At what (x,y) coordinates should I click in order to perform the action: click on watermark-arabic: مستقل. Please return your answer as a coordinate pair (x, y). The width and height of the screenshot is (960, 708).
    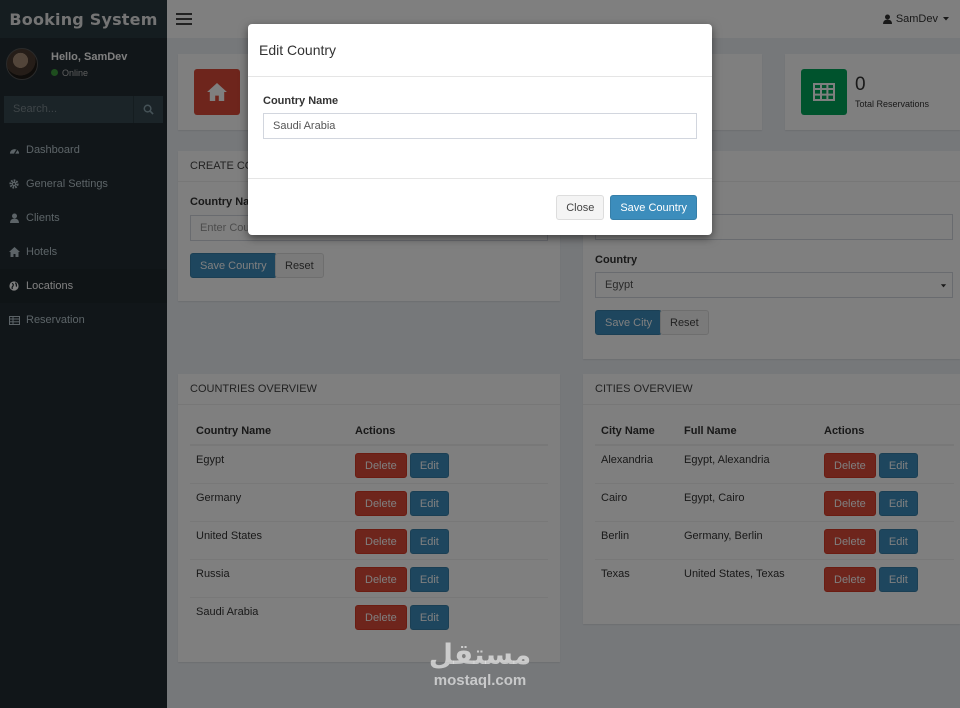
    Looking at the image, I should click on (480, 654).